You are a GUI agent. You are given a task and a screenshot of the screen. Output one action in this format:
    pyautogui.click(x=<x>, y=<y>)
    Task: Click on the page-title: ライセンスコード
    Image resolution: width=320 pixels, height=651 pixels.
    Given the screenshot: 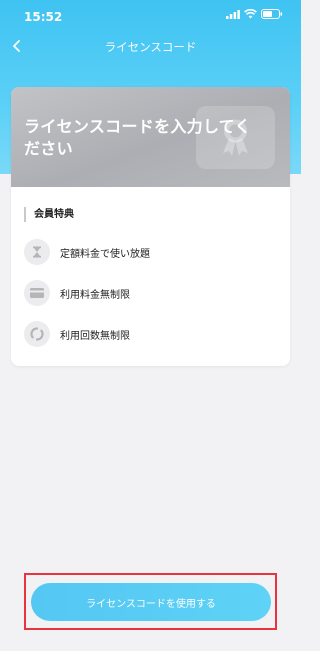 What is the action you would take?
    pyautogui.click(x=150, y=47)
    